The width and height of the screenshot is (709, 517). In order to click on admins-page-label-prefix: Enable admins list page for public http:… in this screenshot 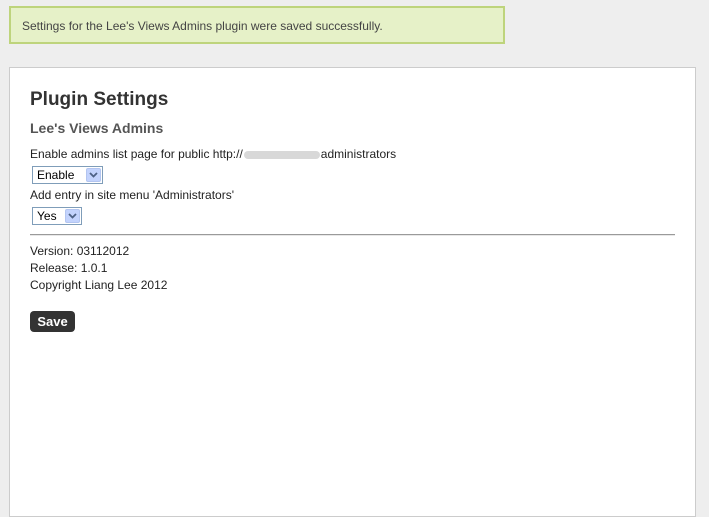, I will do `click(136, 154)`.